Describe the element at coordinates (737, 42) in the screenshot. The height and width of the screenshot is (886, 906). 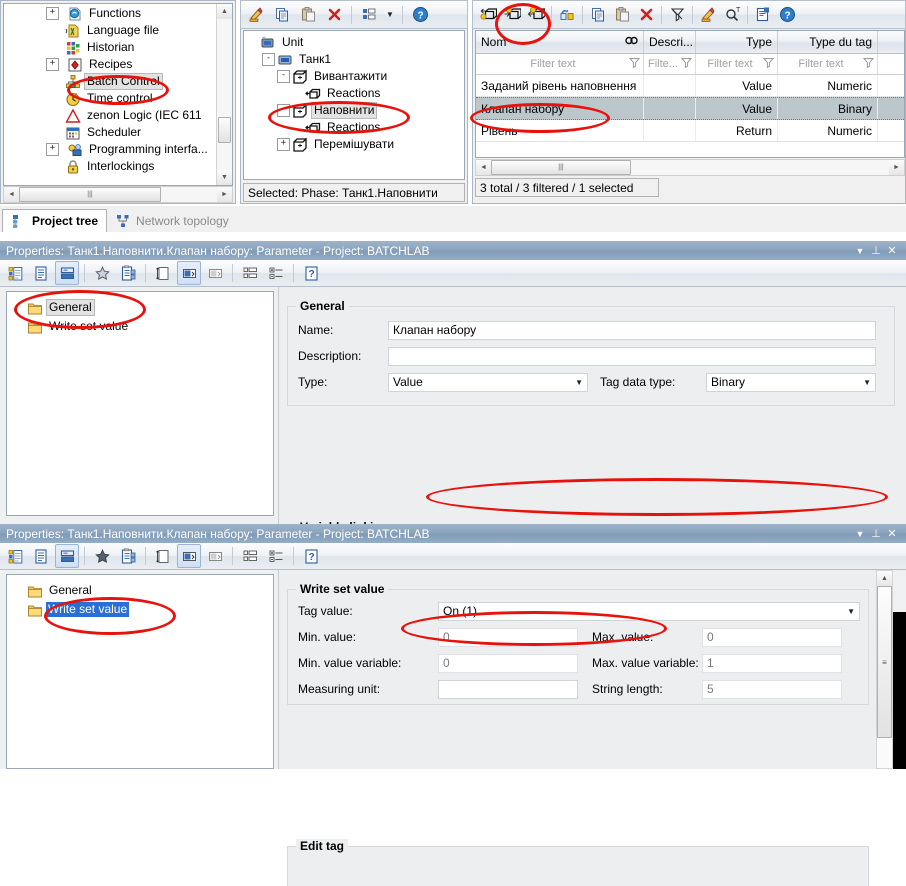
I see `grid-column-header: Type` at that location.